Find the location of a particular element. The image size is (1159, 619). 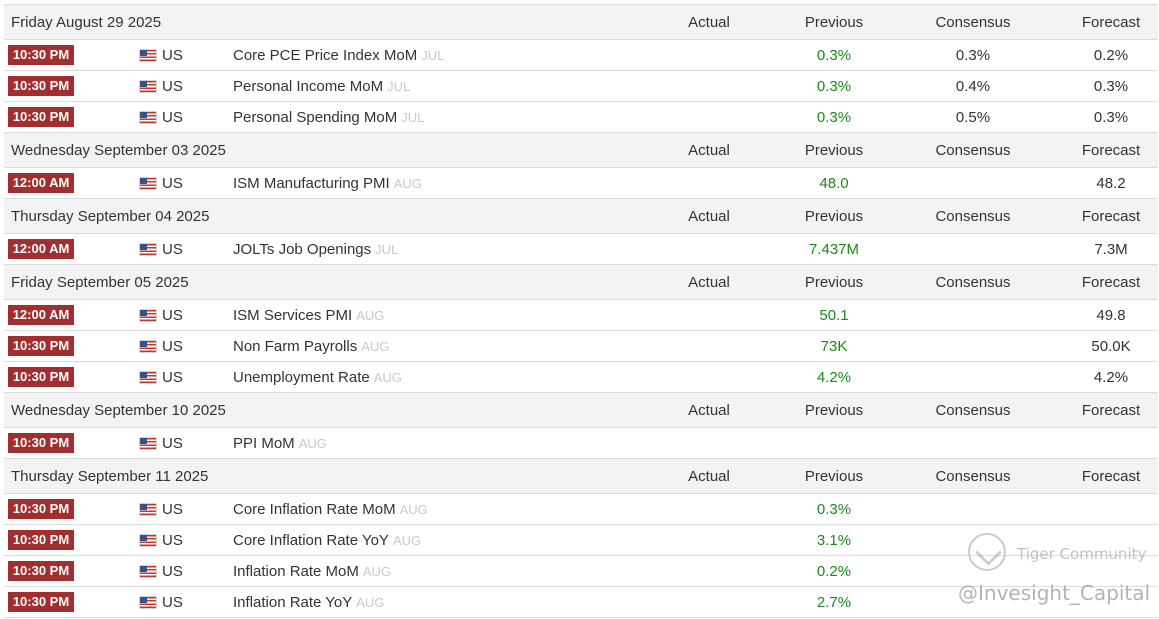

event-row: 10:30 PM US Non Farm Payrolls AUG 73K 50.0K is located at coordinates (581, 346).